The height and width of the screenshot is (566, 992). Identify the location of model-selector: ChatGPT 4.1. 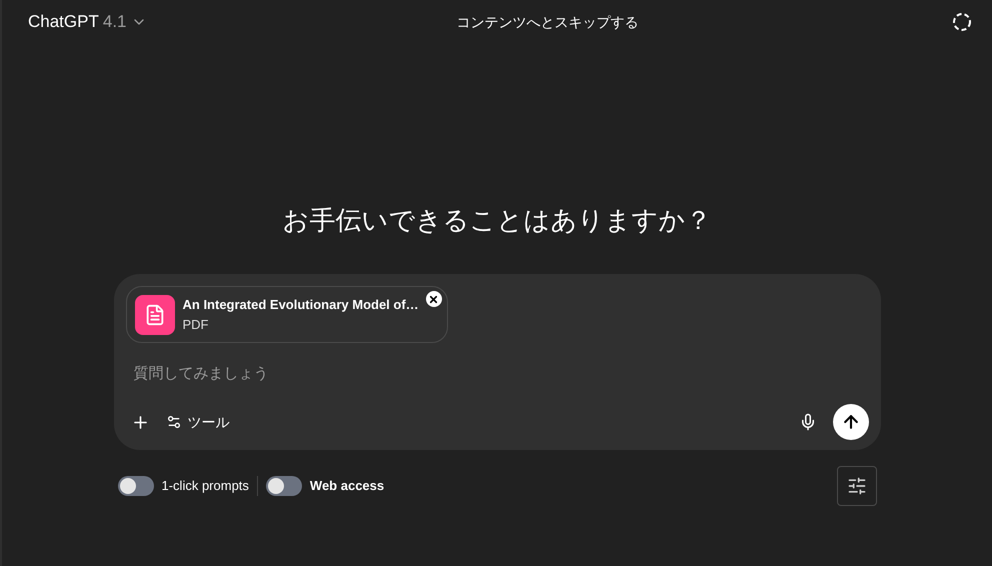
(87, 22).